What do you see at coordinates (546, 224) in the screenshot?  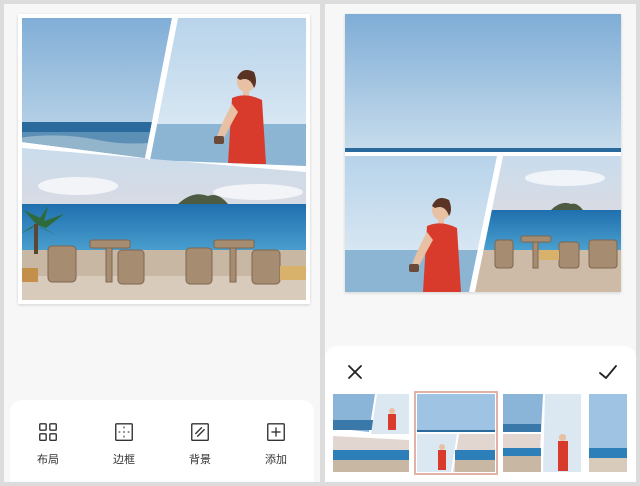 I see `photo-tile-cafe` at bounding box center [546, 224].